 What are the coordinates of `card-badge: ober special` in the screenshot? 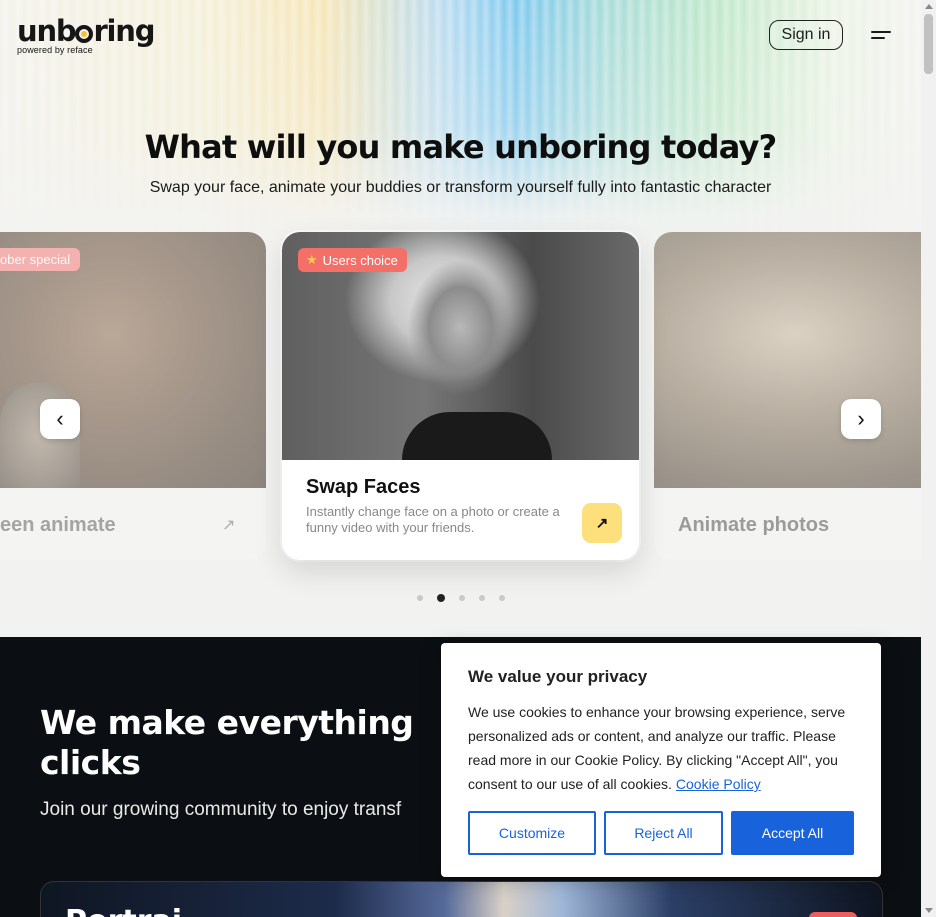 It's located at (40, 259).